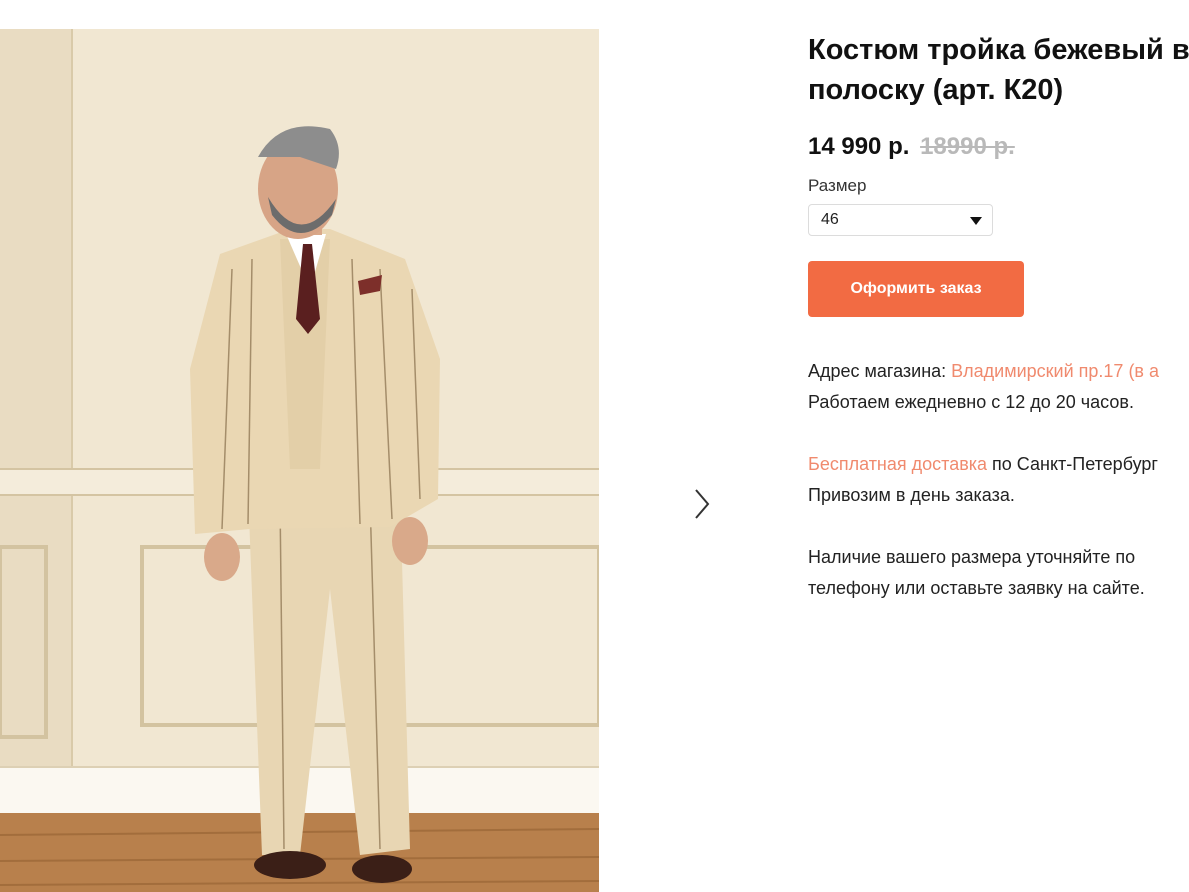 Image resolution: width=1189 pixels, height=892 pixels. Describe the element at coordinates (911, 495) in the screenshot. I see `delivery-note: Привозим в день заказа.` at that location.